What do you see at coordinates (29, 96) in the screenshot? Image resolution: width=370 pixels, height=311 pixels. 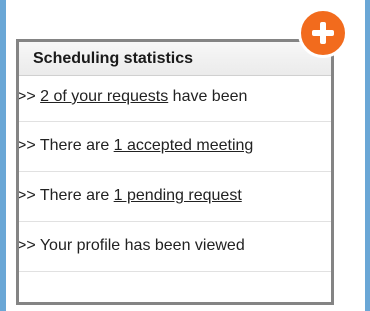 I see `row-prefix: >>` at bounding box center [29, 96].